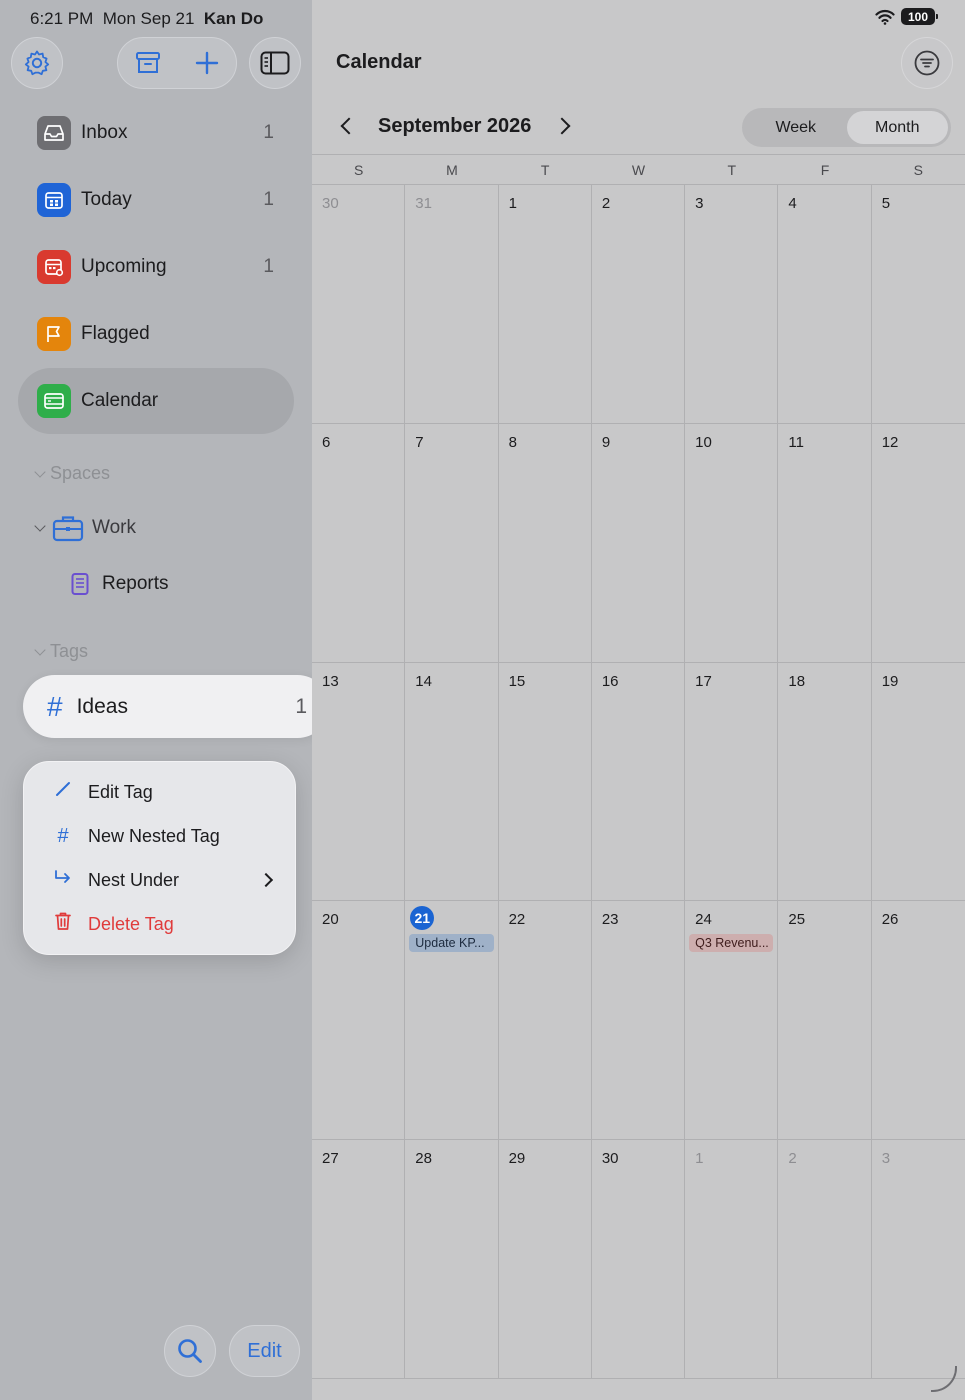 Image resolution: width=965 pixels, height=1400 pixels. What do you see at coordinates (124, 266) in the screenshot?
I see `sidebar-item-label: Upcoming` at bounding box center [124, 266].